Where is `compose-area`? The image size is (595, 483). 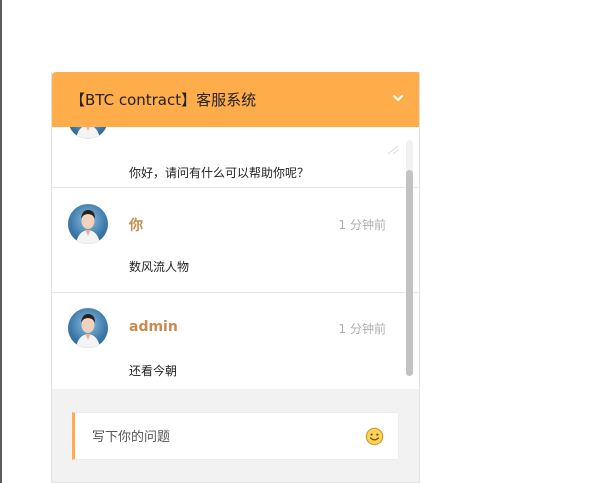
compose-area is located at coordinates (235, 435).